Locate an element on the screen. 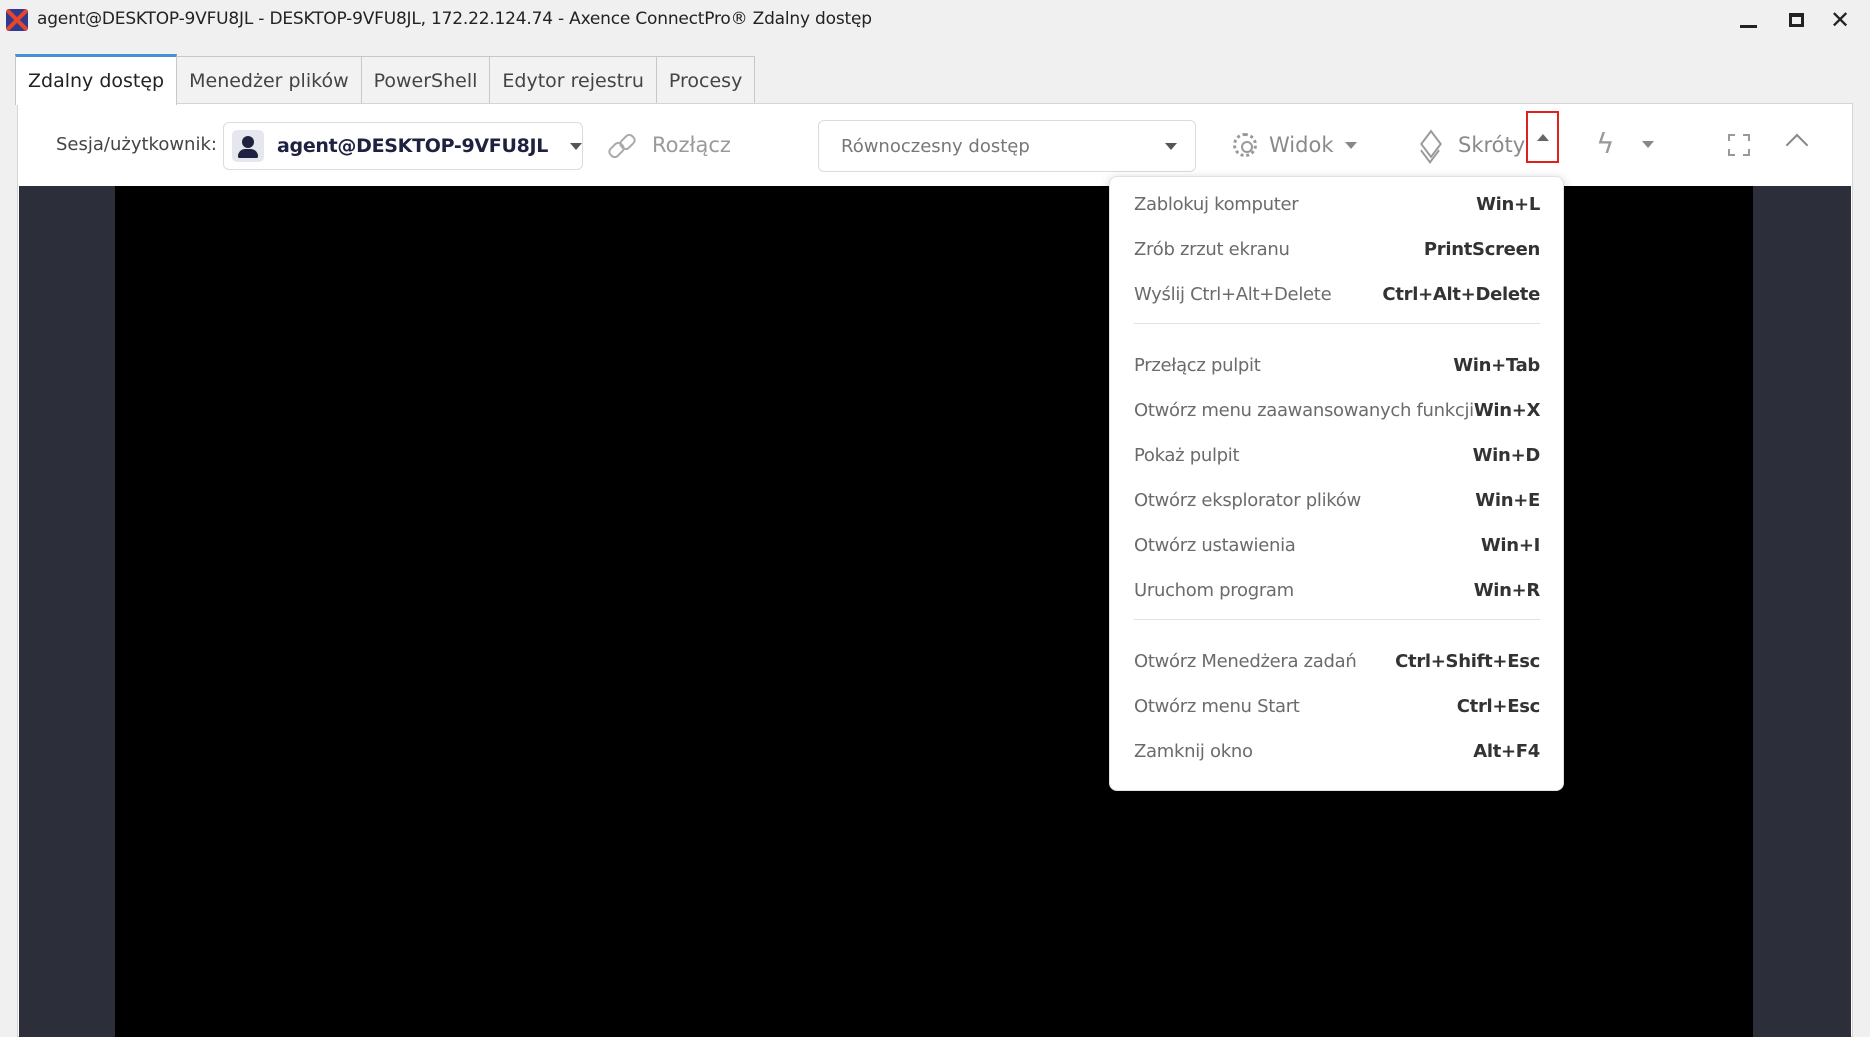 This screenshot has width=1870, height=1037. tab-powershell: PowerShell is located at coordinates (425, 80).